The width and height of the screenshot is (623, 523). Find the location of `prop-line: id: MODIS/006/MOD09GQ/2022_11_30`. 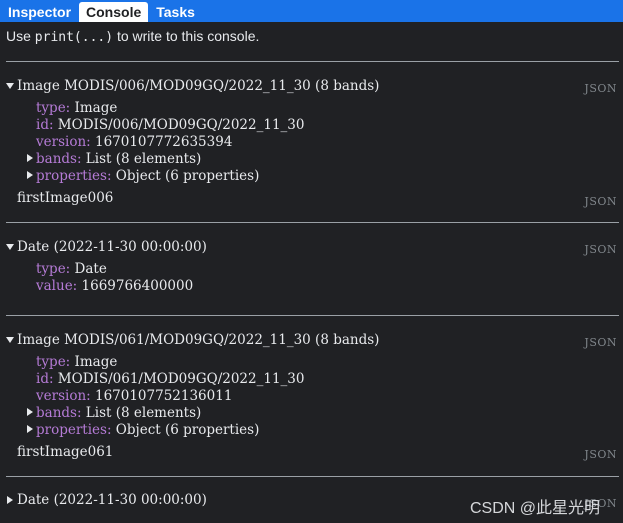

prop-line: id: MODIS/006/MOD09GQ/2022_11_30 is located at coordinates (170, 125).